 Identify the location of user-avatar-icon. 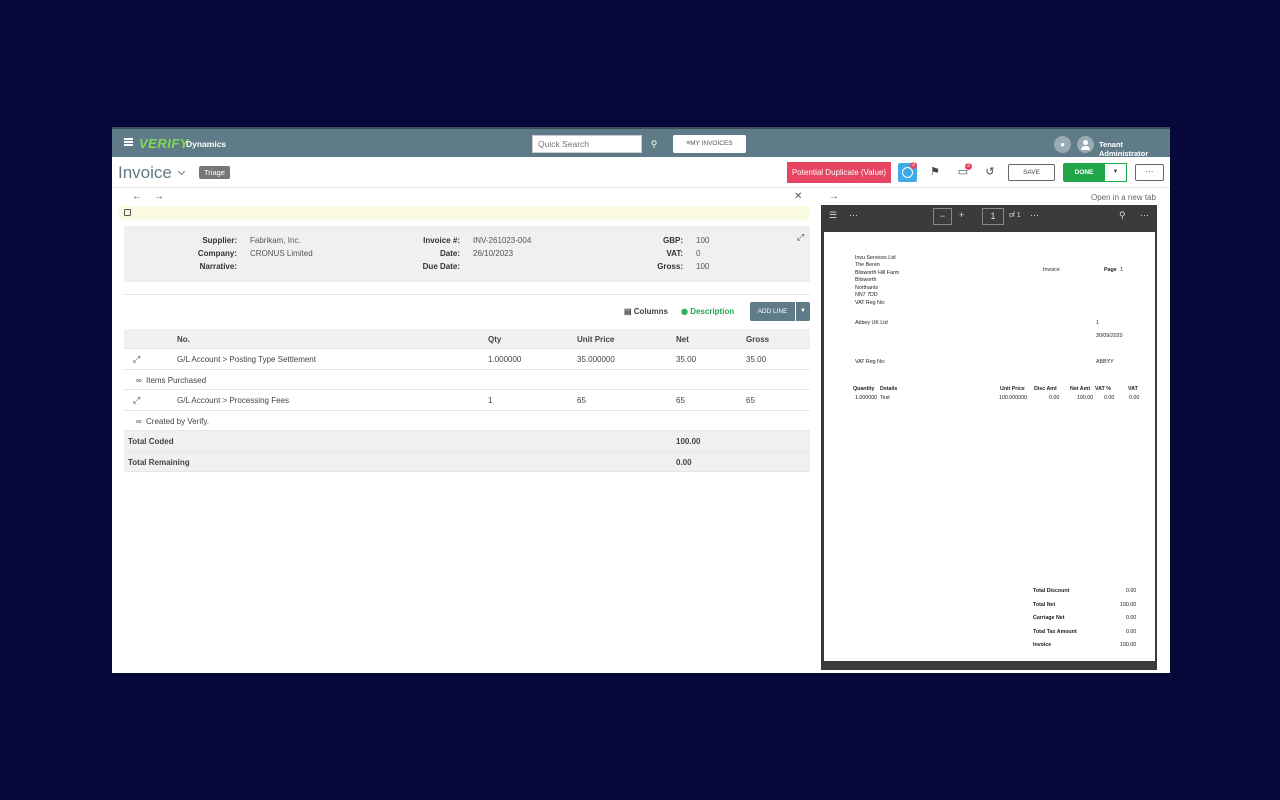
(1085, 144).